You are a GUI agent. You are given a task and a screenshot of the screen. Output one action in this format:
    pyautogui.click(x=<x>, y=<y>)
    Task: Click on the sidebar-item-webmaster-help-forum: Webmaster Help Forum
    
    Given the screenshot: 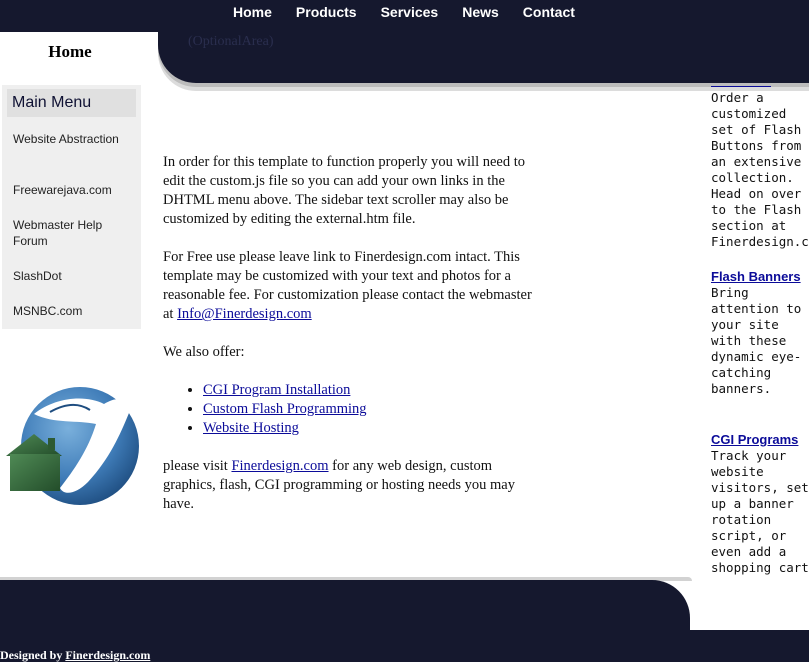 What is the action you would take?
    pyautogui.click(x=73, y=233)
    